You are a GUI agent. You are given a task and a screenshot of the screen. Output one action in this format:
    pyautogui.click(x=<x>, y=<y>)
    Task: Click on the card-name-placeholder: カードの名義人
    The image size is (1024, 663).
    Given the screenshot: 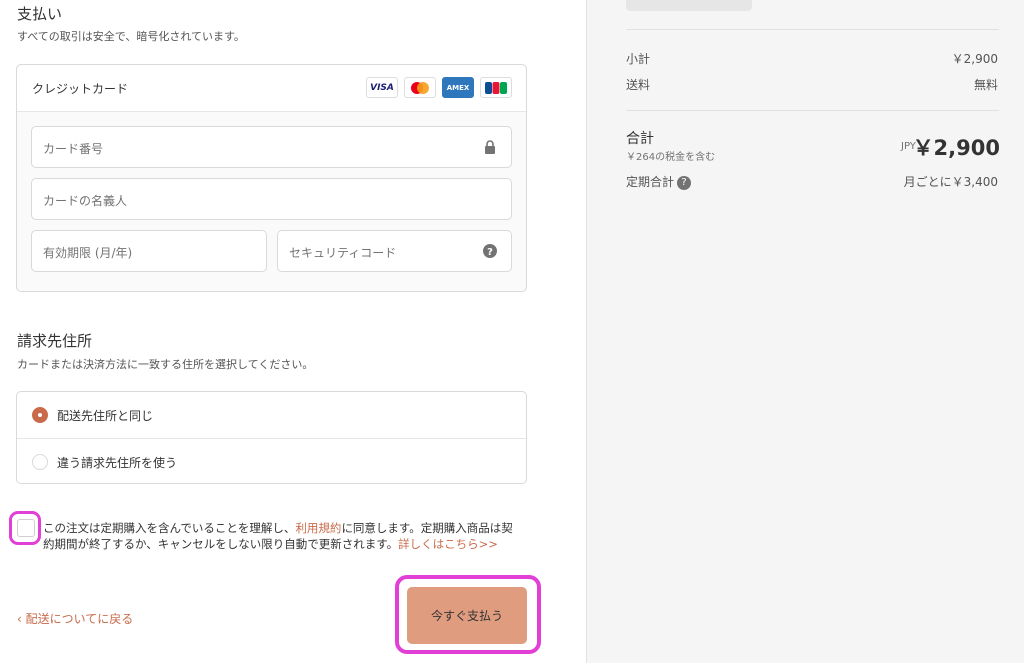 What is the action you would take?
    pyautogui.click(x=85, y=201)
    